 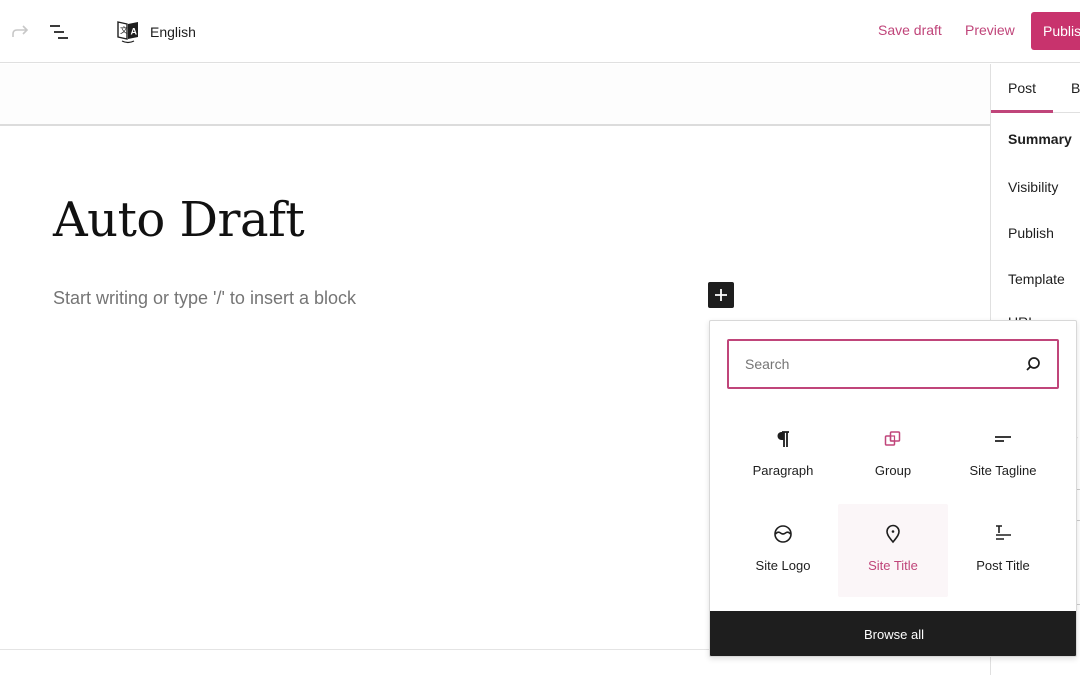 I want to click on search-icon, so click(x=1033, y=364).